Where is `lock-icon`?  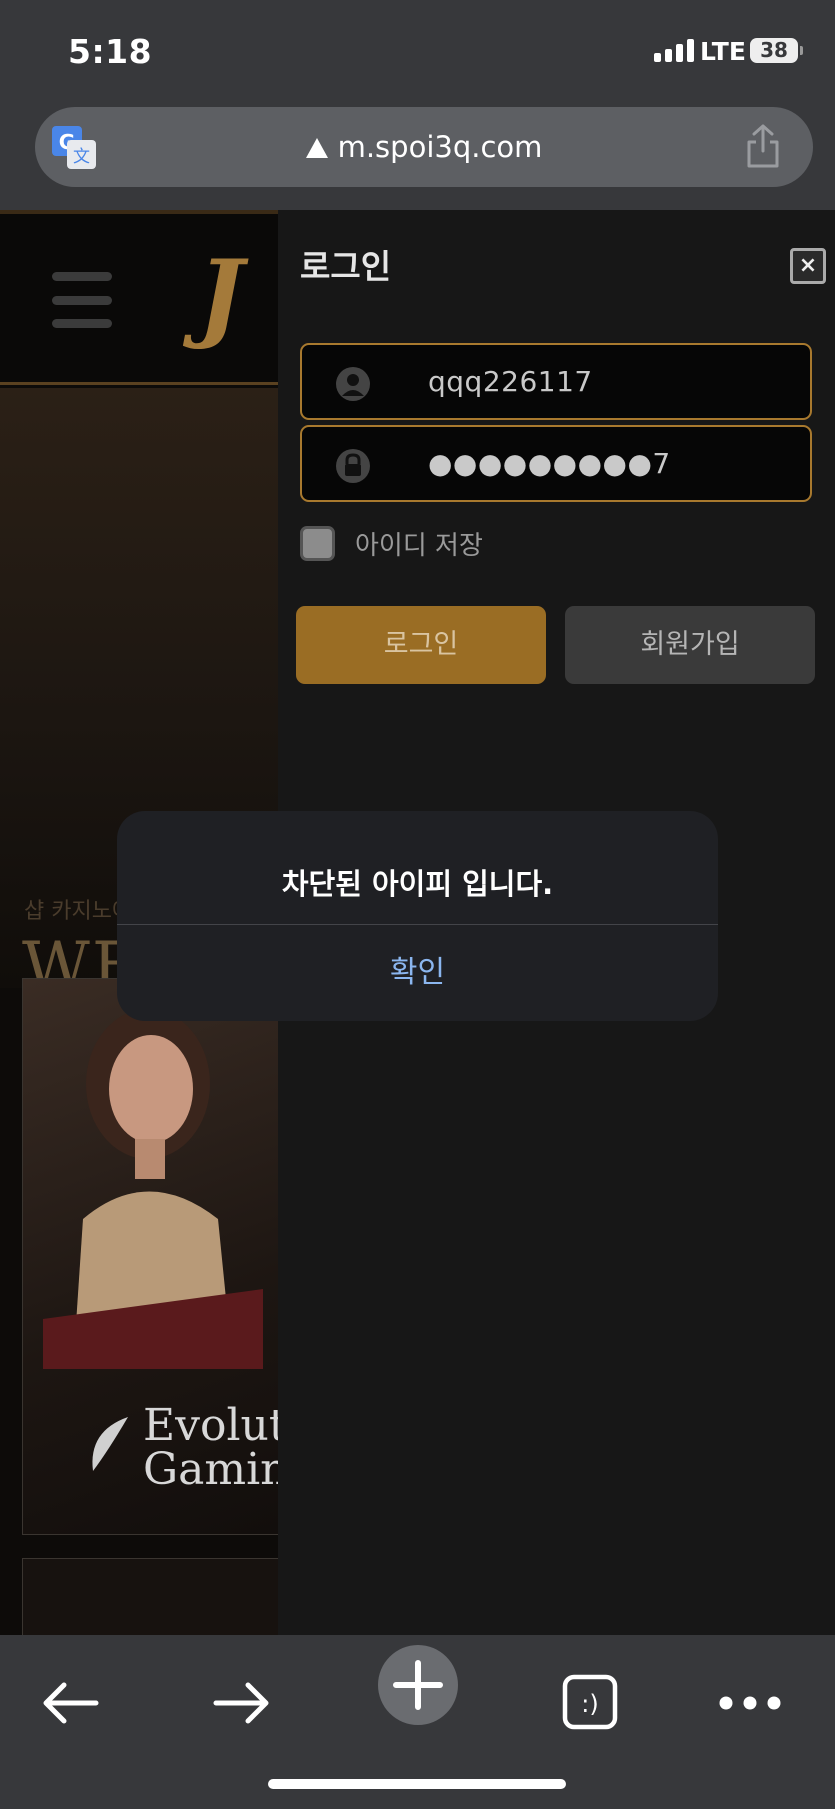 lock-icon is located at coordinates (353, 466).